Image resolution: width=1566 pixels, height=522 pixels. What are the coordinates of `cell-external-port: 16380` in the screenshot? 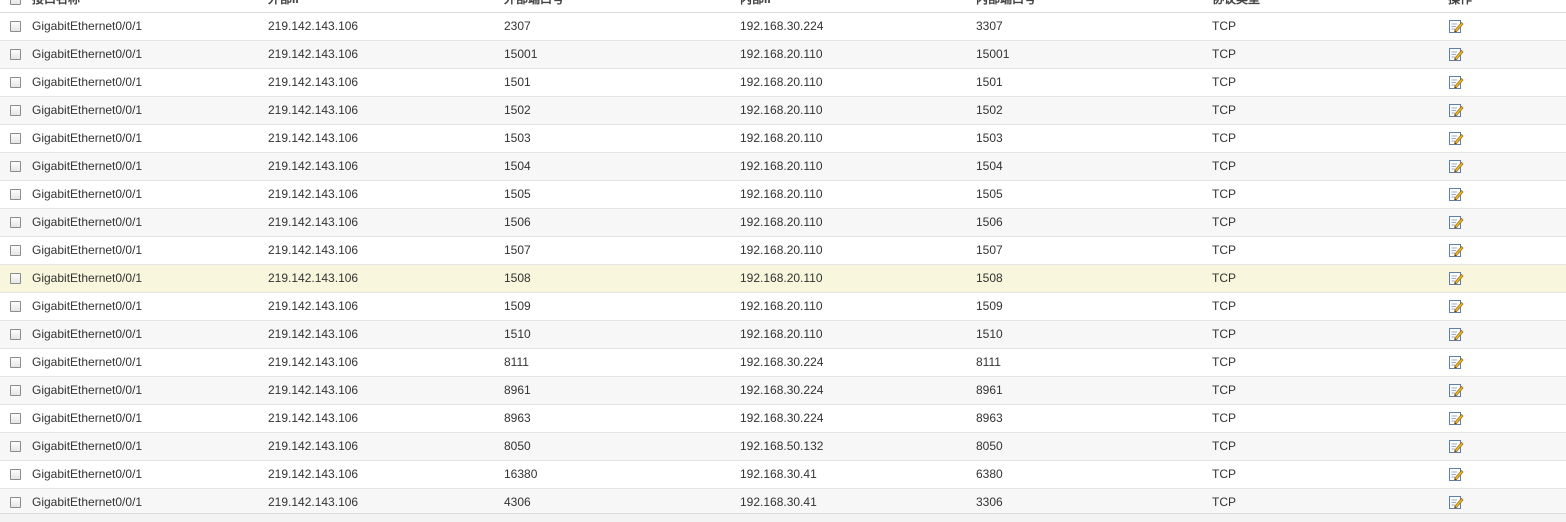 It's located at (521, 474).